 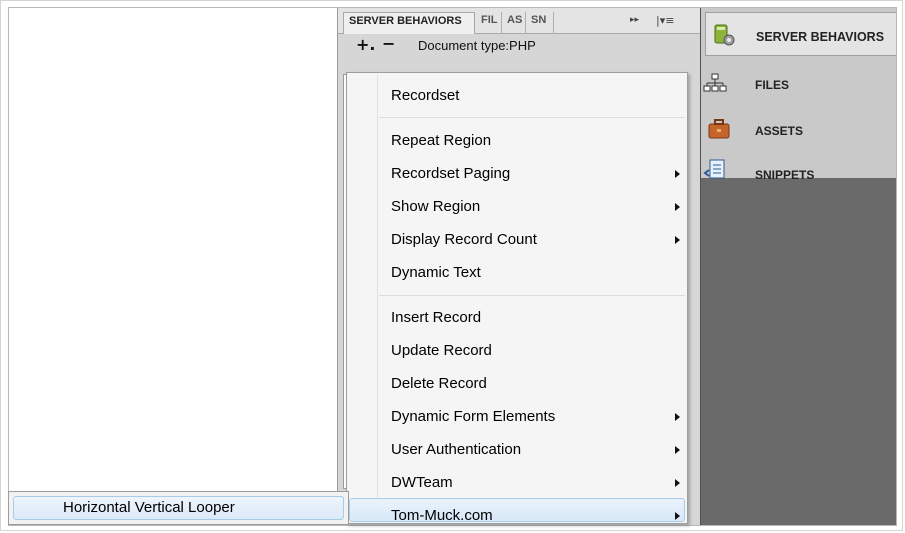 What do you see at coordinates (473, 416) in the screenshot?
I see `menu-item-dynamic-form-elements: Dynamic Form Elements` at bounding box center [473, 416].